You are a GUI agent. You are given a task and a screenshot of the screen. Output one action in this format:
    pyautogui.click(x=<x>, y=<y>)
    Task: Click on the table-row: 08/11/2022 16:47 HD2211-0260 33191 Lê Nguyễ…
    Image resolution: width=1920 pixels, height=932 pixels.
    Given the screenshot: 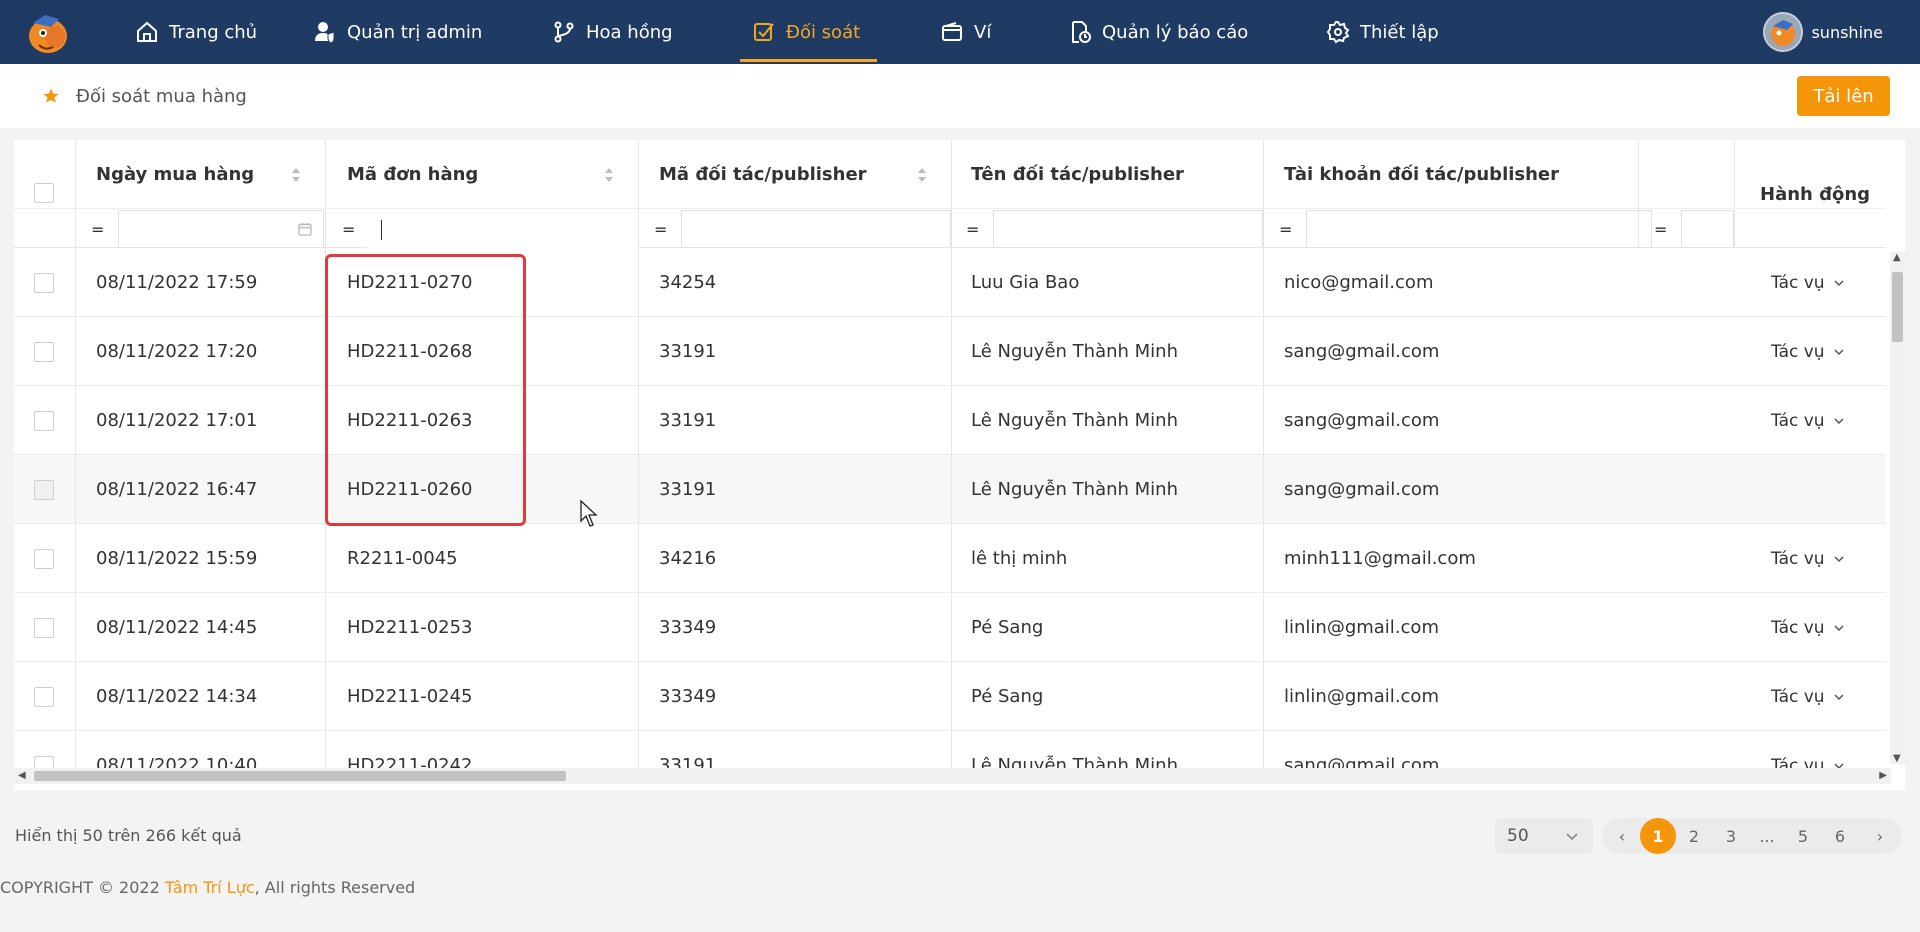 What is the action you would take?
    pyautogui.click(x=950, y=489)
    